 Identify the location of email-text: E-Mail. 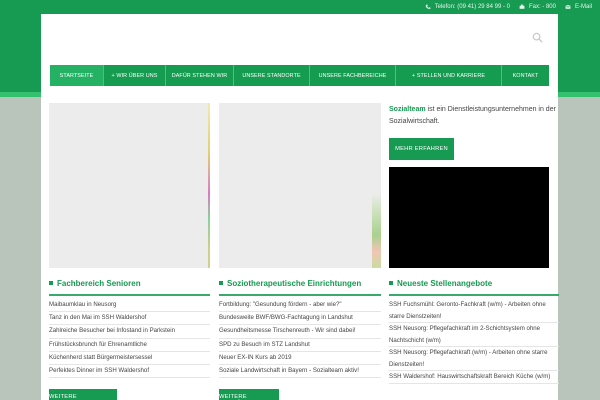
(583, 7).